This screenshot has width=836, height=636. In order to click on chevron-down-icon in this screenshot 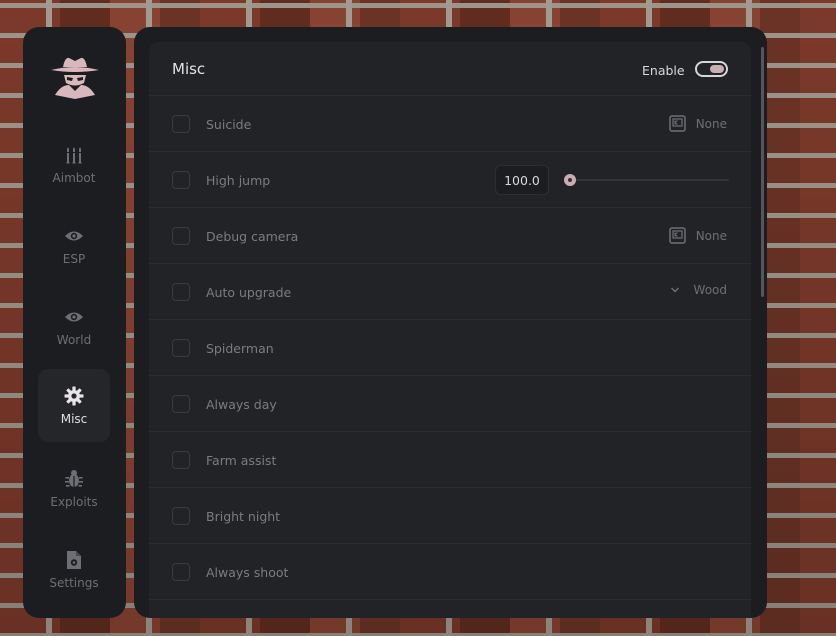, I will do `click(674, 290)`.